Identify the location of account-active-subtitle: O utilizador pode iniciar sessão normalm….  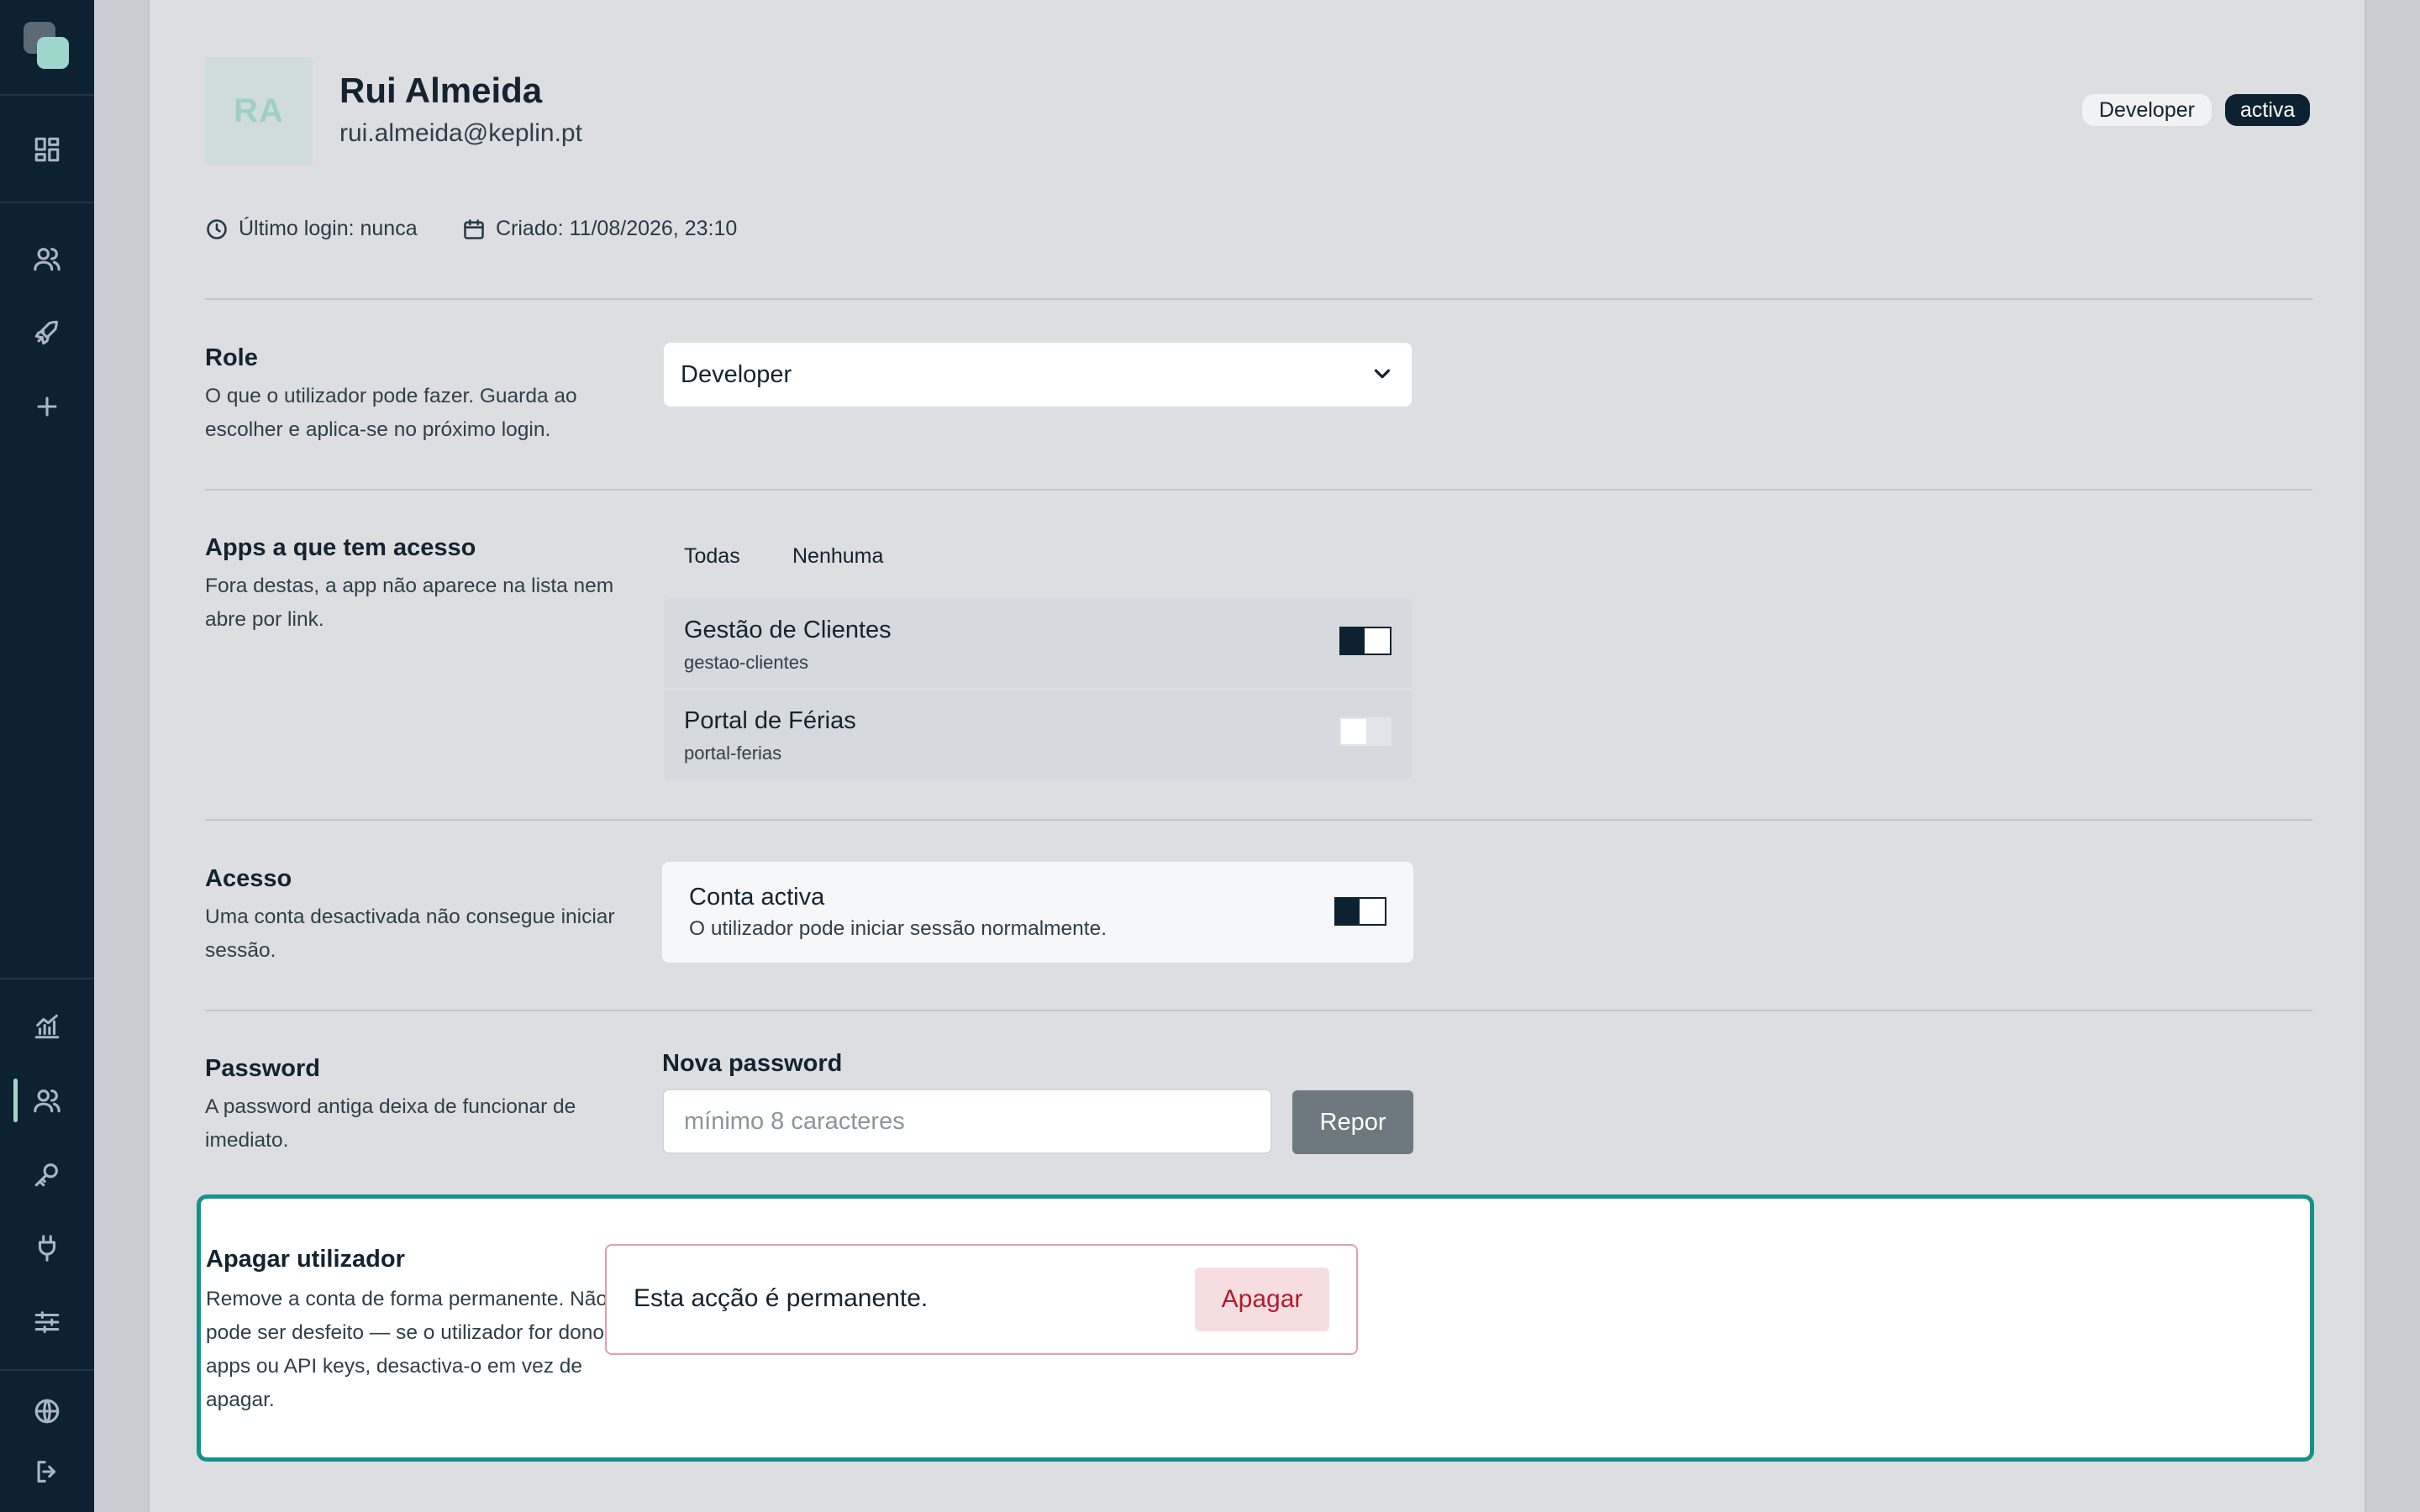
(898, 928).